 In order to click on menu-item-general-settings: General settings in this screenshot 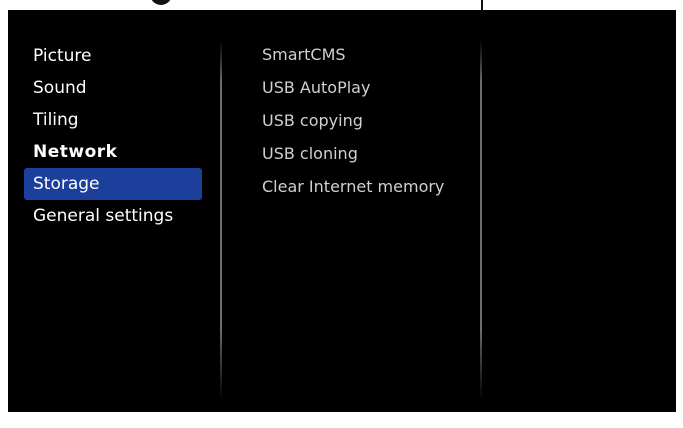, I will do `click(113, 216)`.